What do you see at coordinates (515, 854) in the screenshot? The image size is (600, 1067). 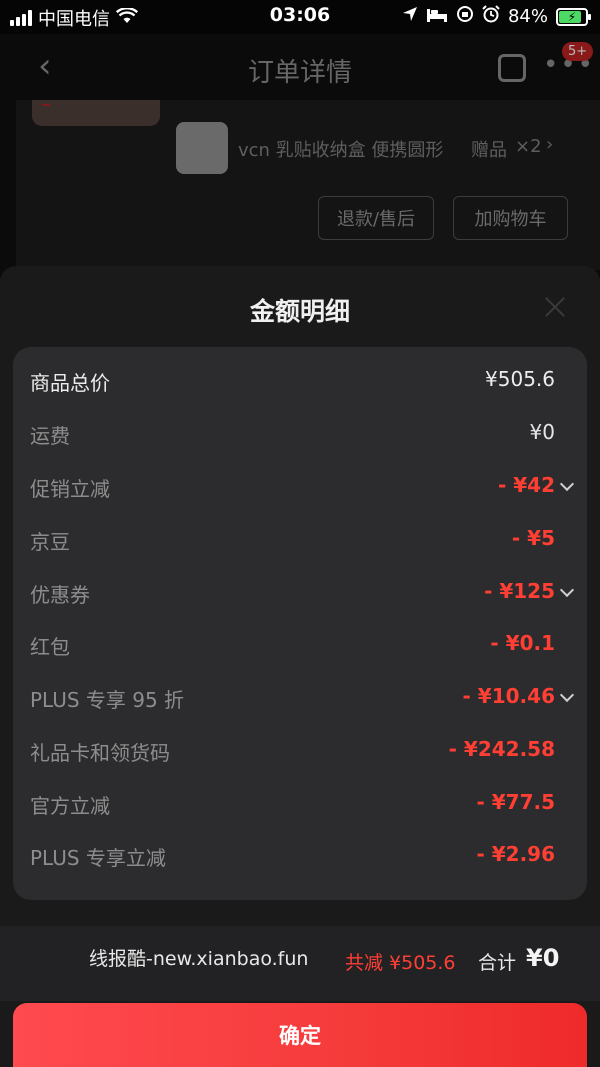 I see `row-value: - ¥2.96` at bounding box center [515, 854].